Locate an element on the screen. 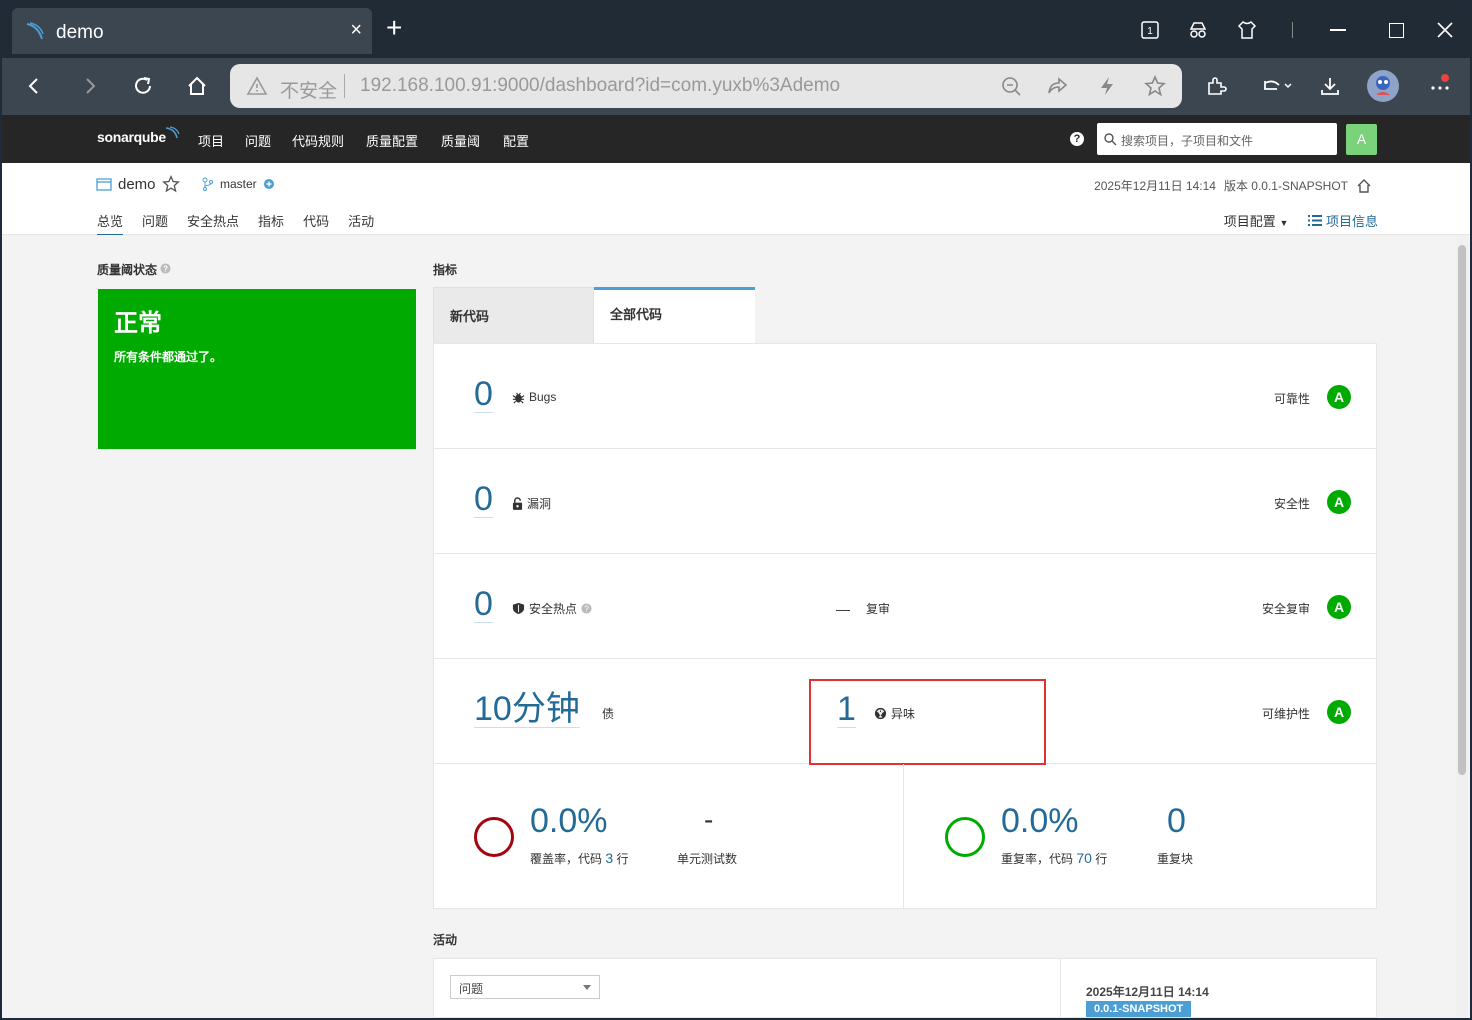 The image size is (1472, 1020). scrollbar-thumb is located at coordinates (1462, 510).